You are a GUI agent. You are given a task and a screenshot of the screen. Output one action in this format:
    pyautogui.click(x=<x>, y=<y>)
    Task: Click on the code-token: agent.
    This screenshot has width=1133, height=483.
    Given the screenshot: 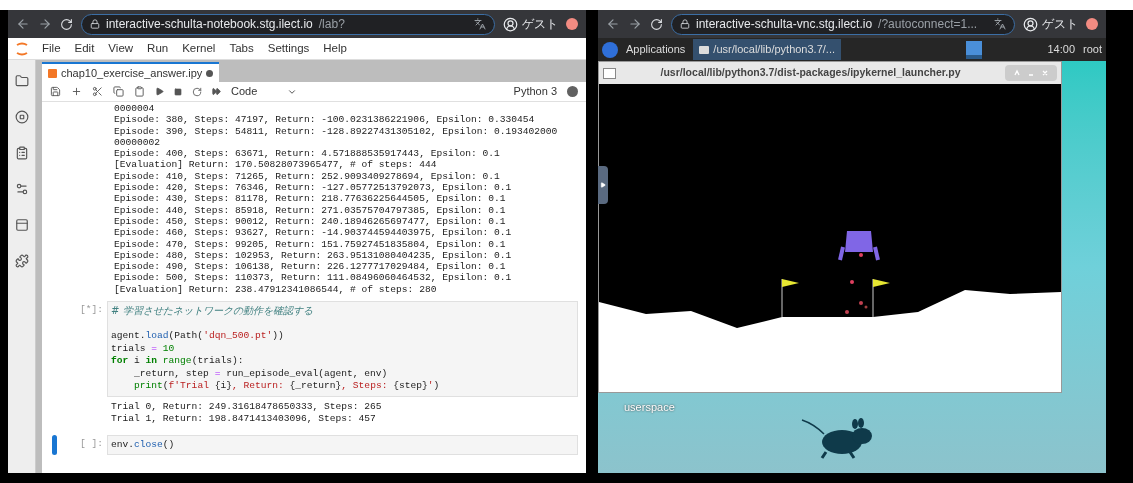 What is the action you would take?
    pyautogui.click(x=128, y=336)
    